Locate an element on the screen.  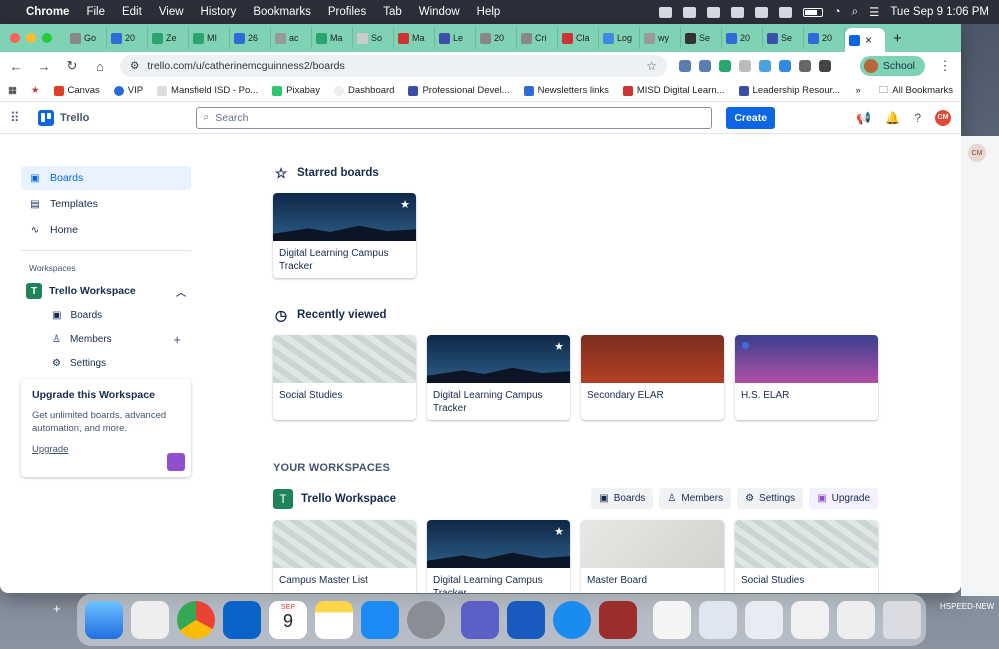
recent-document-icon is located at coordinates (672, 620).